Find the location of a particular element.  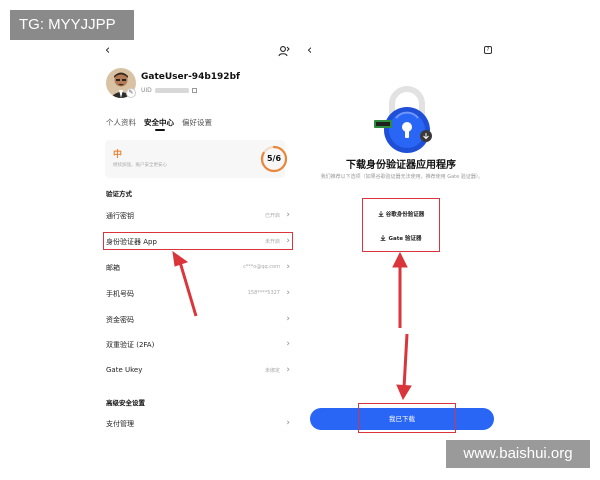

row-passkey: 通行密钥 已开启 › is located at coordinates (200, 216).